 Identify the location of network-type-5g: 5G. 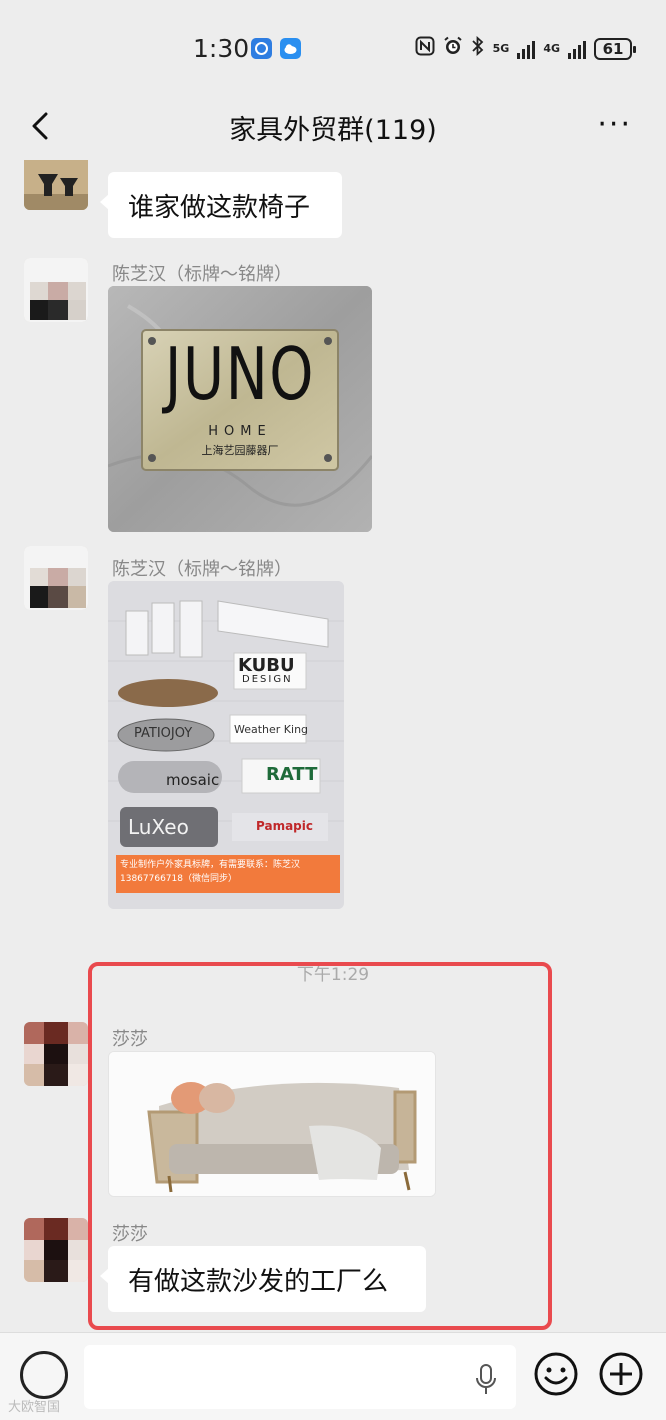
(501, 48).